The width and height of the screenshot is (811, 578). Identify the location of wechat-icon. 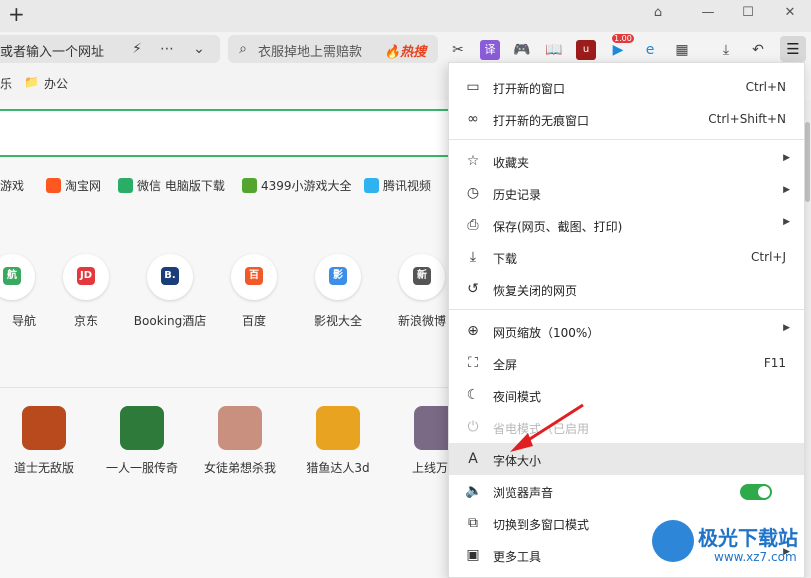
(125, 185).